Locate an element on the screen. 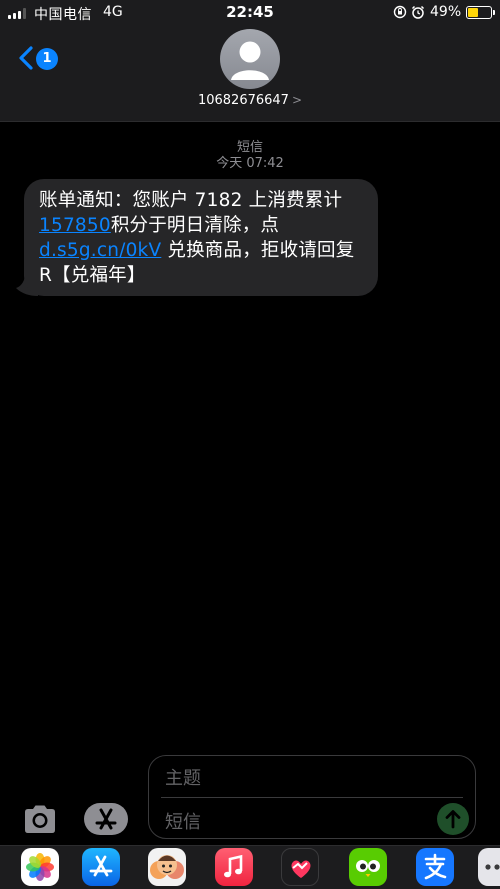 The height and width of the screenshot is (889, 500). camera-button is located at coordinates (40, 819).